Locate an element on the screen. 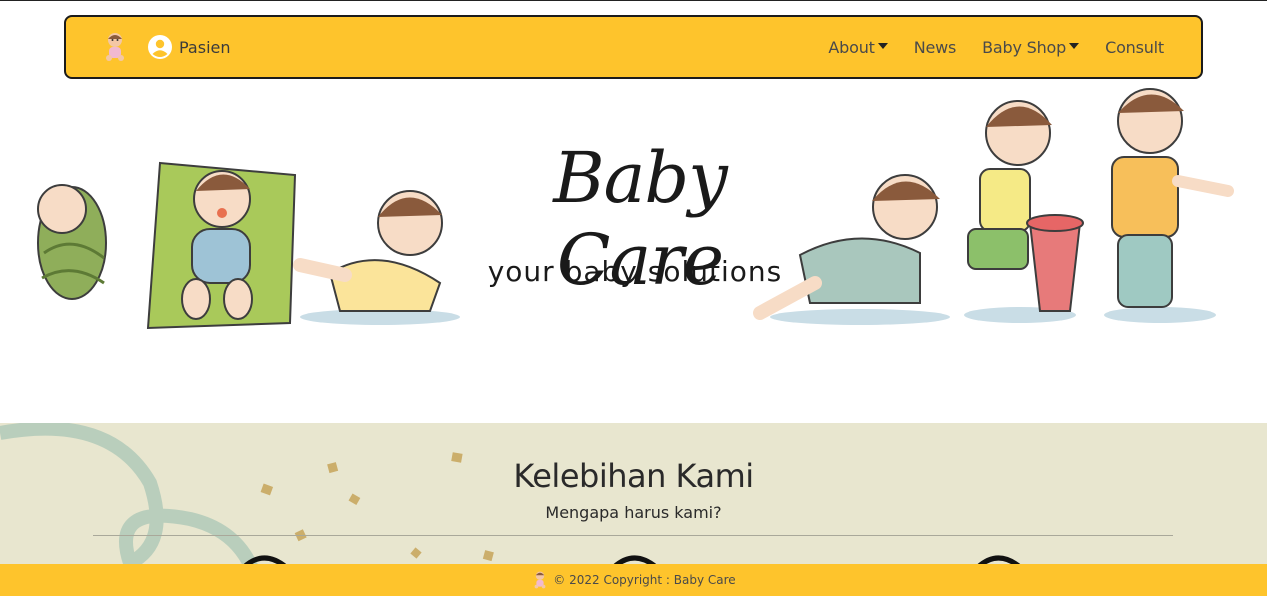 The height and width of the screenshot is (596, 1267). footer-copyright: © 2022 Copyright : Baby Care is located at coordinates (644, 580).